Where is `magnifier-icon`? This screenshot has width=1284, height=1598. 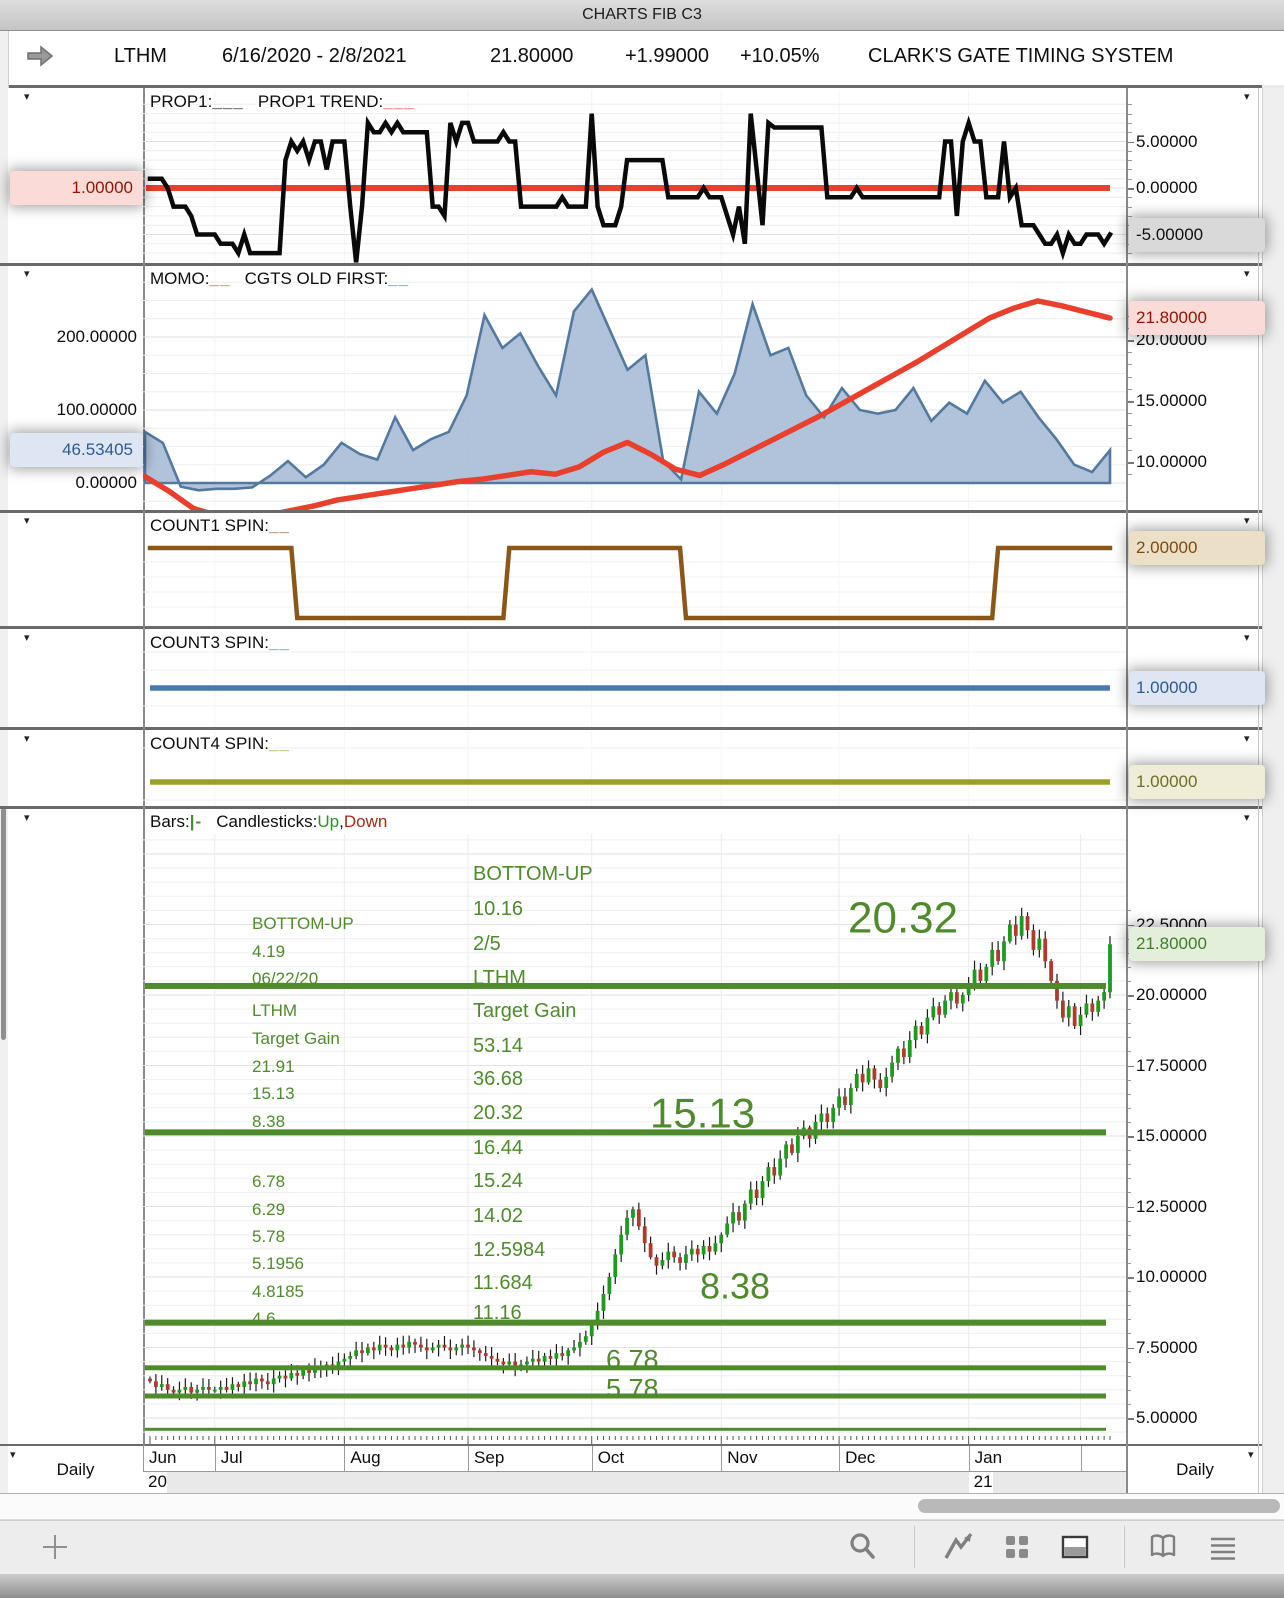 magnifier-icon is located at coordinates (863, 1547).